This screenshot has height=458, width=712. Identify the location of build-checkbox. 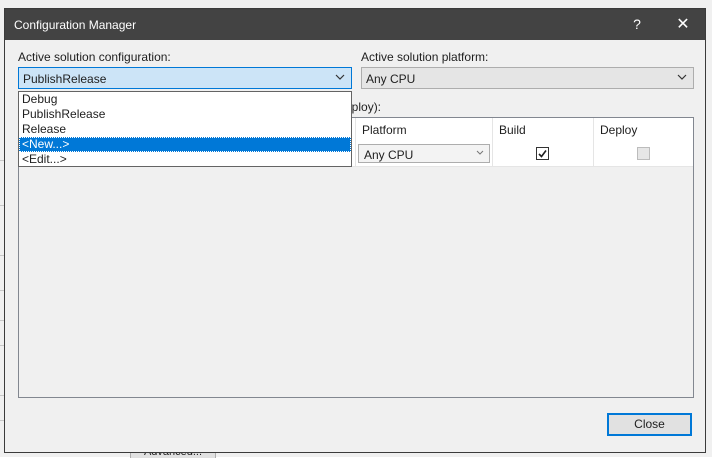
(542, 153).